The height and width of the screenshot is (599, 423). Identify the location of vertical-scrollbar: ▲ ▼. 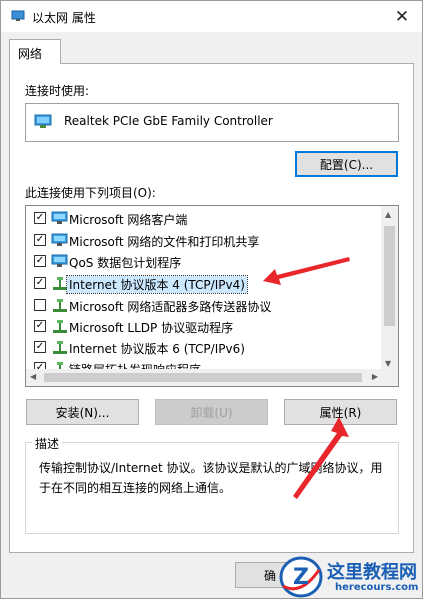
(389, 288).